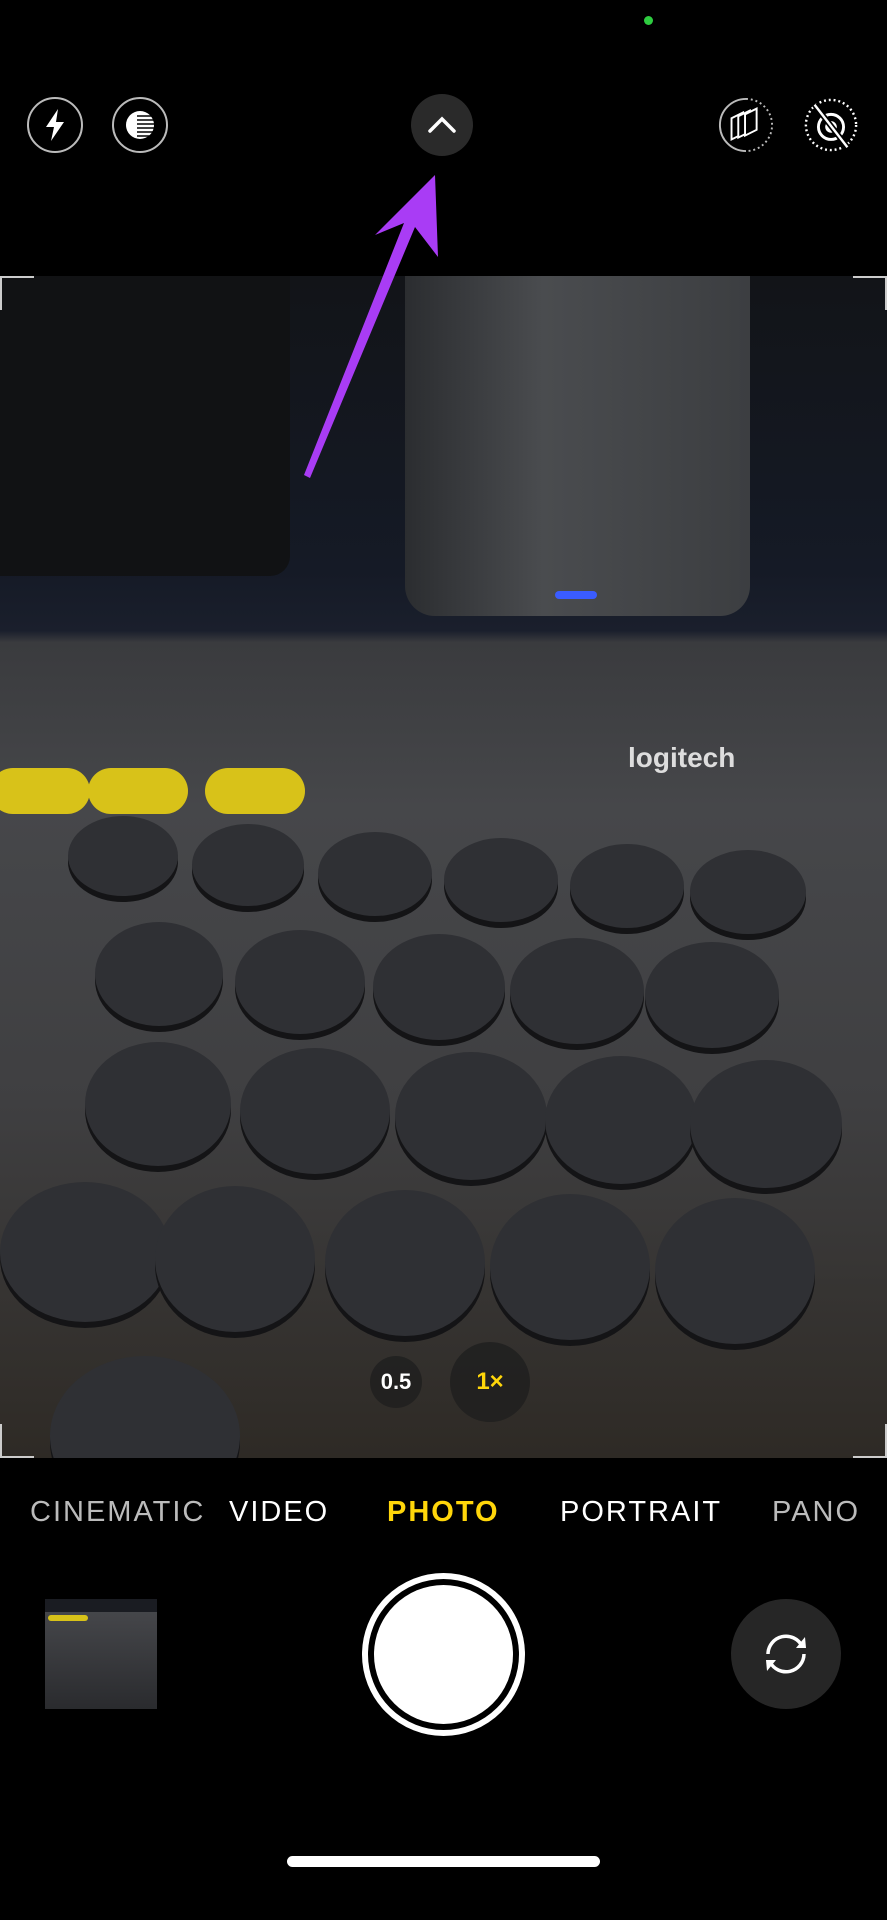 The height and width of the screenshot is (1920, 887). I want to click on mode-video: VIDEO, so click(279, 1512).